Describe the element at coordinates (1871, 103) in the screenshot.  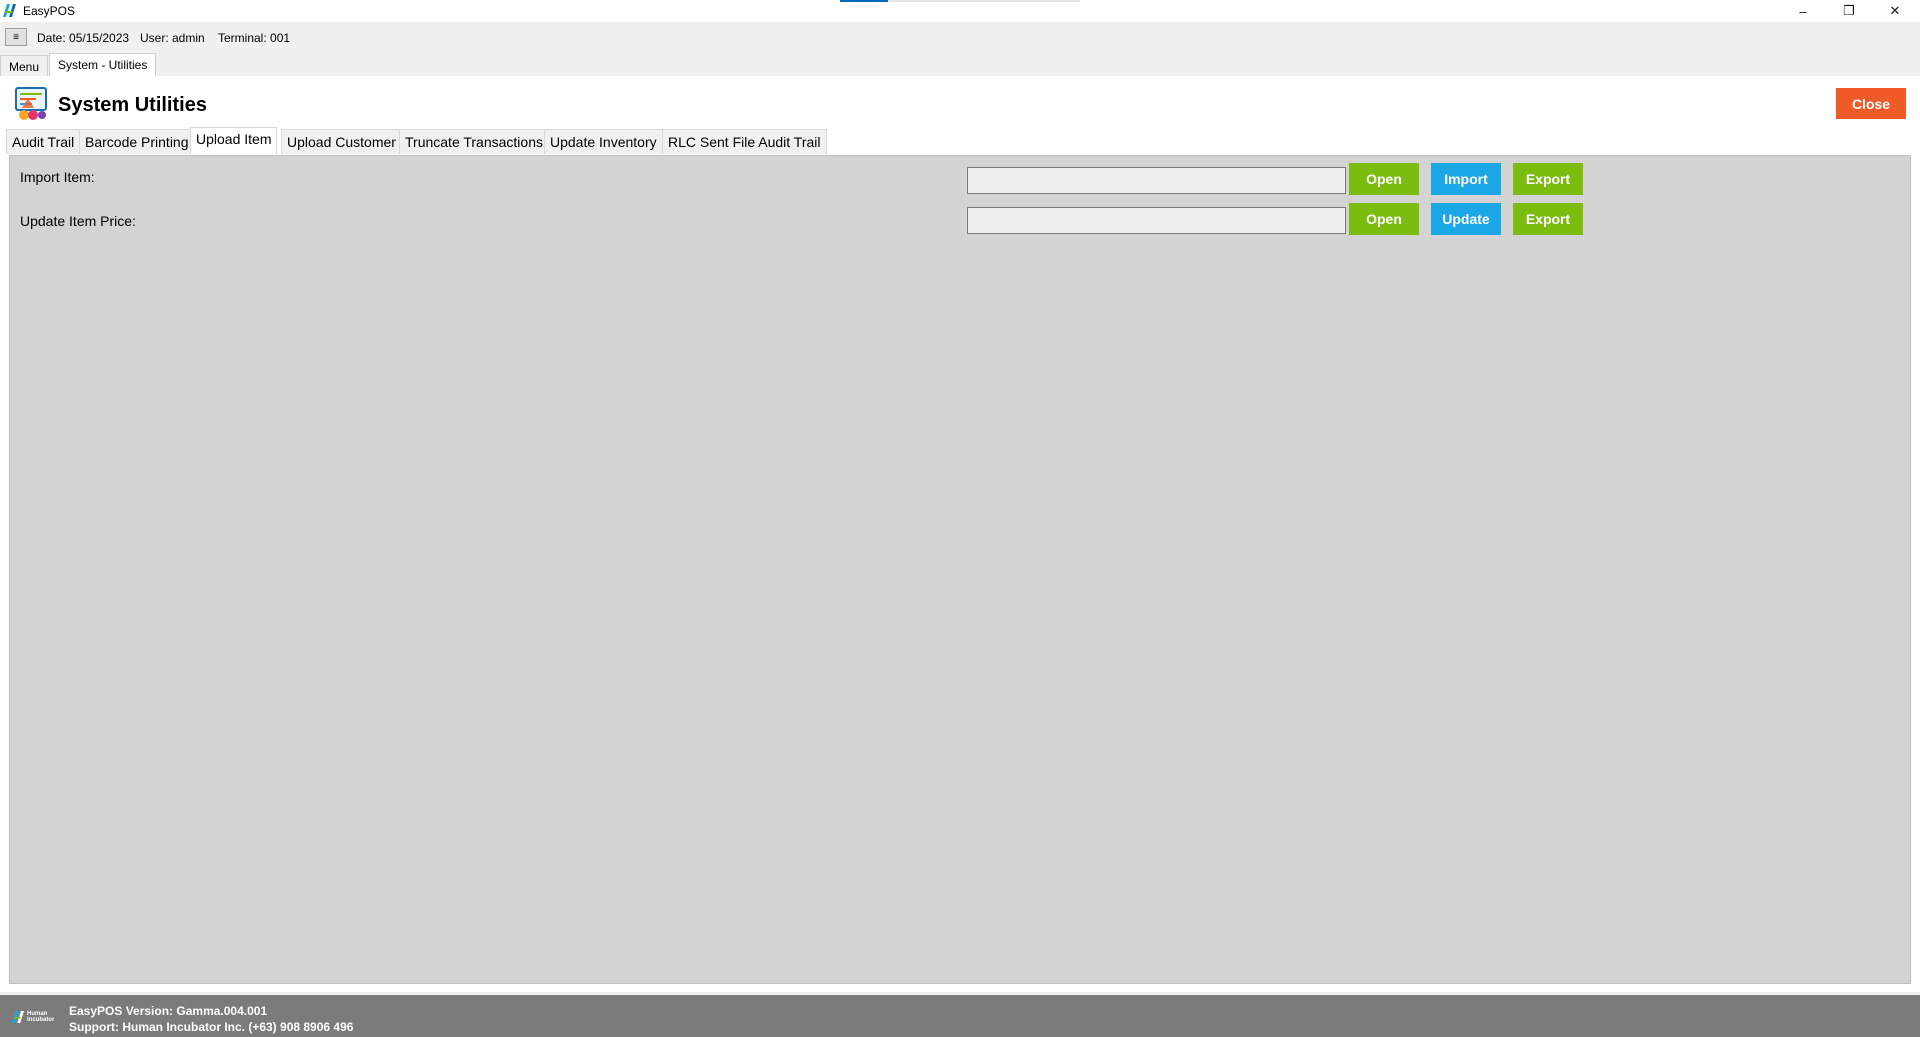
I see `close-button: Close` at that location.